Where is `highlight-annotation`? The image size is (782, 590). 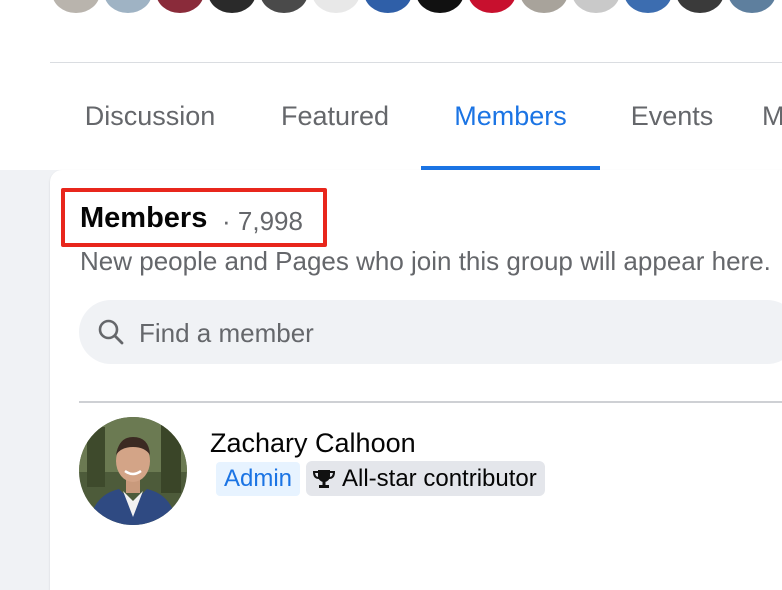 highlight-annotation is located at coordinates (194, 217).